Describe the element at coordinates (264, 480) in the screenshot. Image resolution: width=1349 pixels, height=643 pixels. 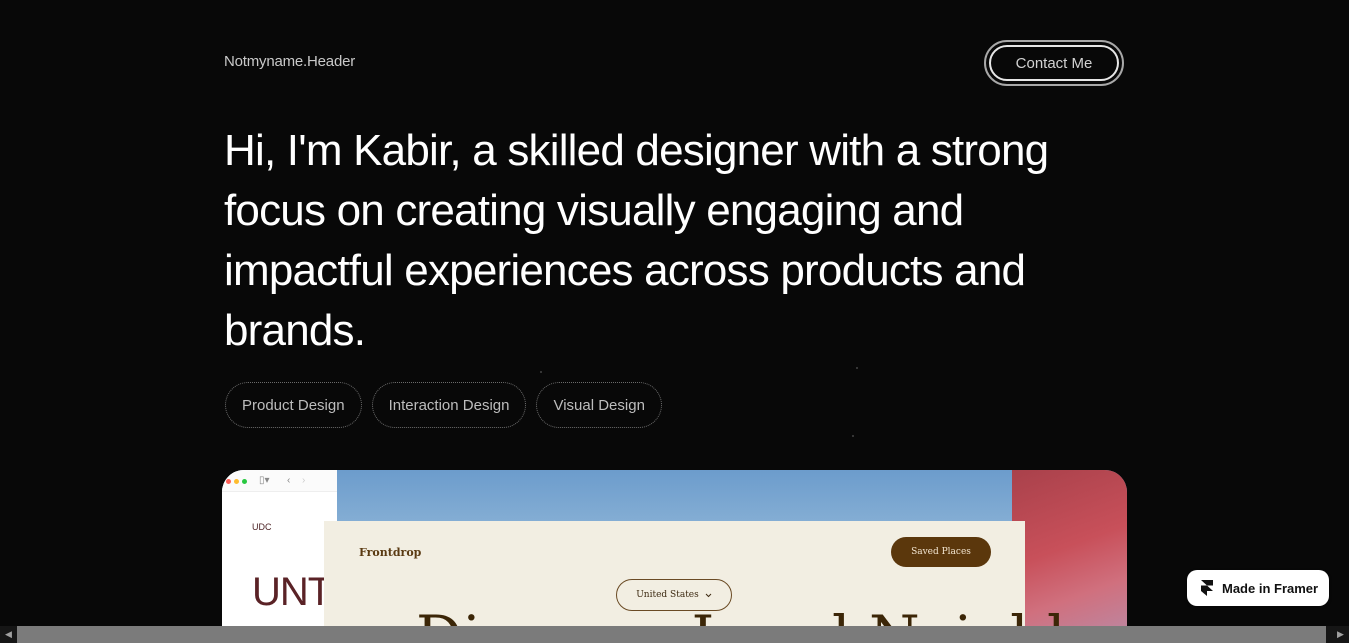
I see `sidebar-toggle-icon: ▯▾` at that location.